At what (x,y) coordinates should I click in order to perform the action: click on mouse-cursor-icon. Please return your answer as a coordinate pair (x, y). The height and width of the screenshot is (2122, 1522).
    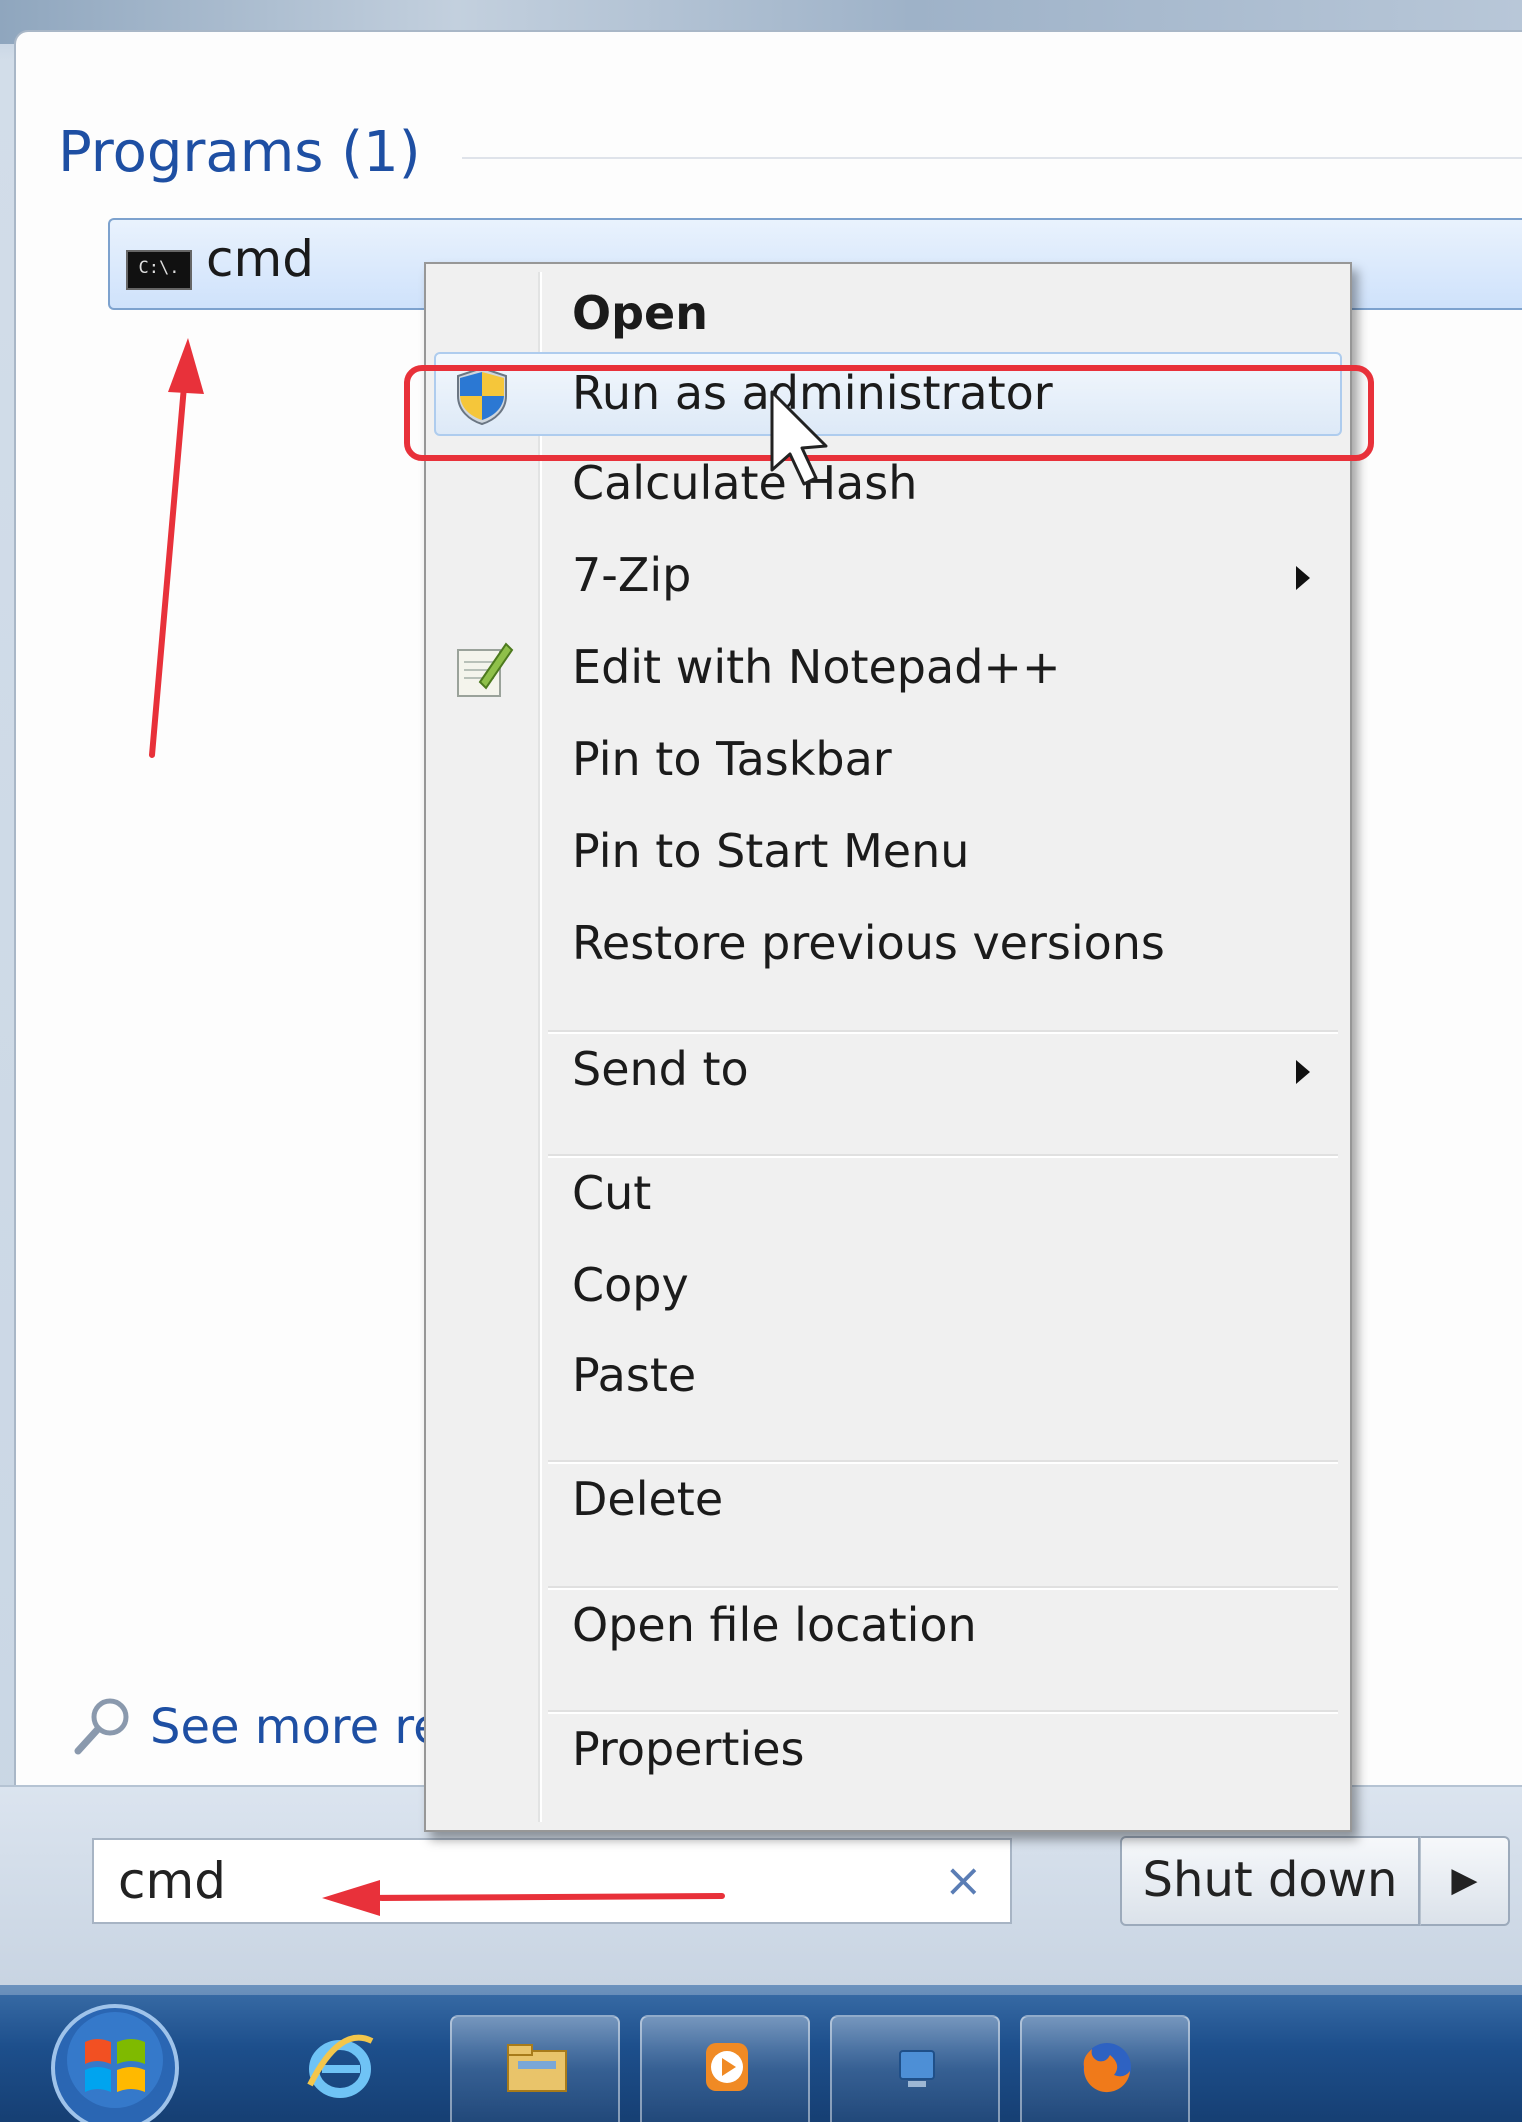
    Looking at the image, I should click on (799, 438).